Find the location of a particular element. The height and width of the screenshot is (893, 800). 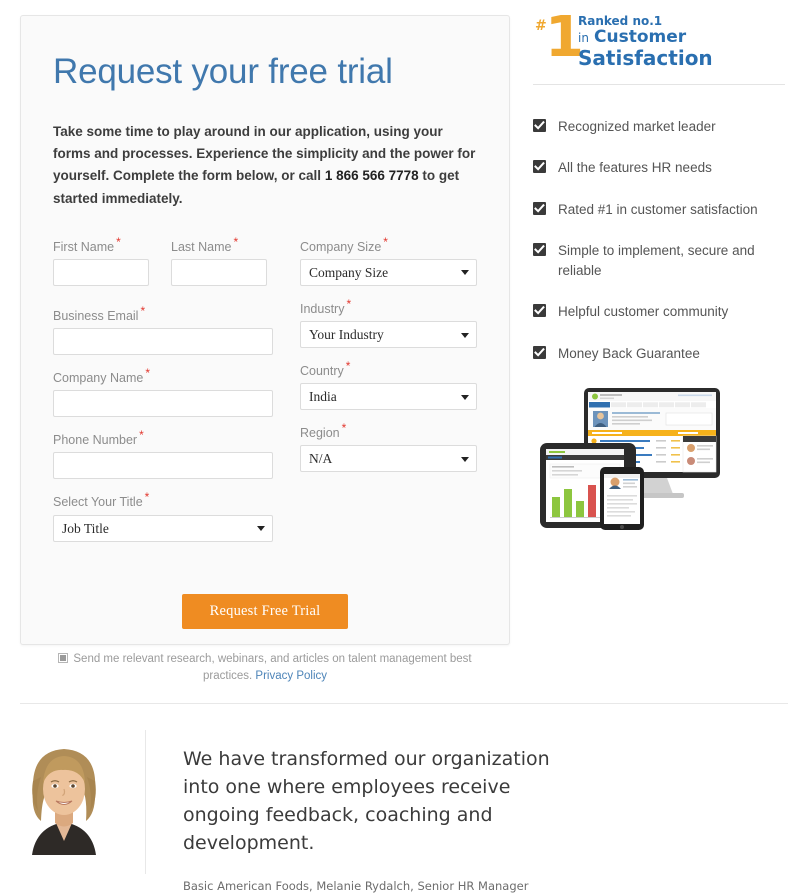

list-item: Money Back Guarantee is located at coordinates (660, 354).